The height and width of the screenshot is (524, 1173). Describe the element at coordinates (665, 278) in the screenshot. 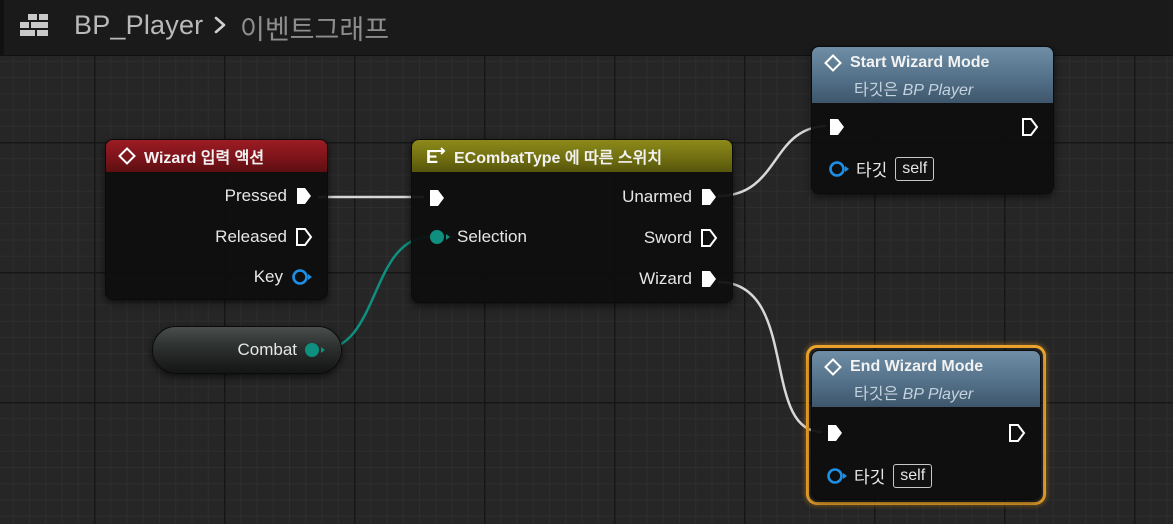

I see `pin-wizard-label: Wizard` at that location.